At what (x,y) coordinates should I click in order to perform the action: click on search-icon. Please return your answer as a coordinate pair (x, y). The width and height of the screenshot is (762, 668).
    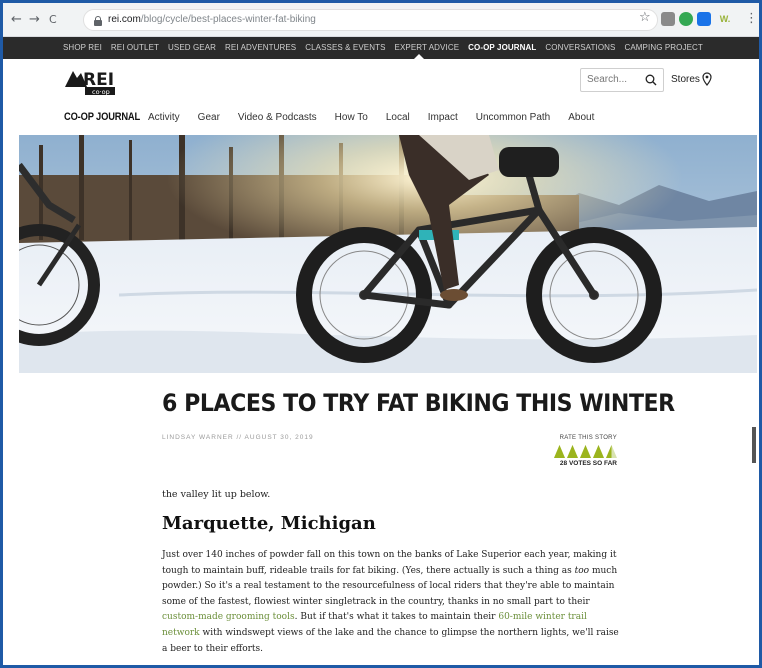
    Looking at the image, I should click on (651, 80).